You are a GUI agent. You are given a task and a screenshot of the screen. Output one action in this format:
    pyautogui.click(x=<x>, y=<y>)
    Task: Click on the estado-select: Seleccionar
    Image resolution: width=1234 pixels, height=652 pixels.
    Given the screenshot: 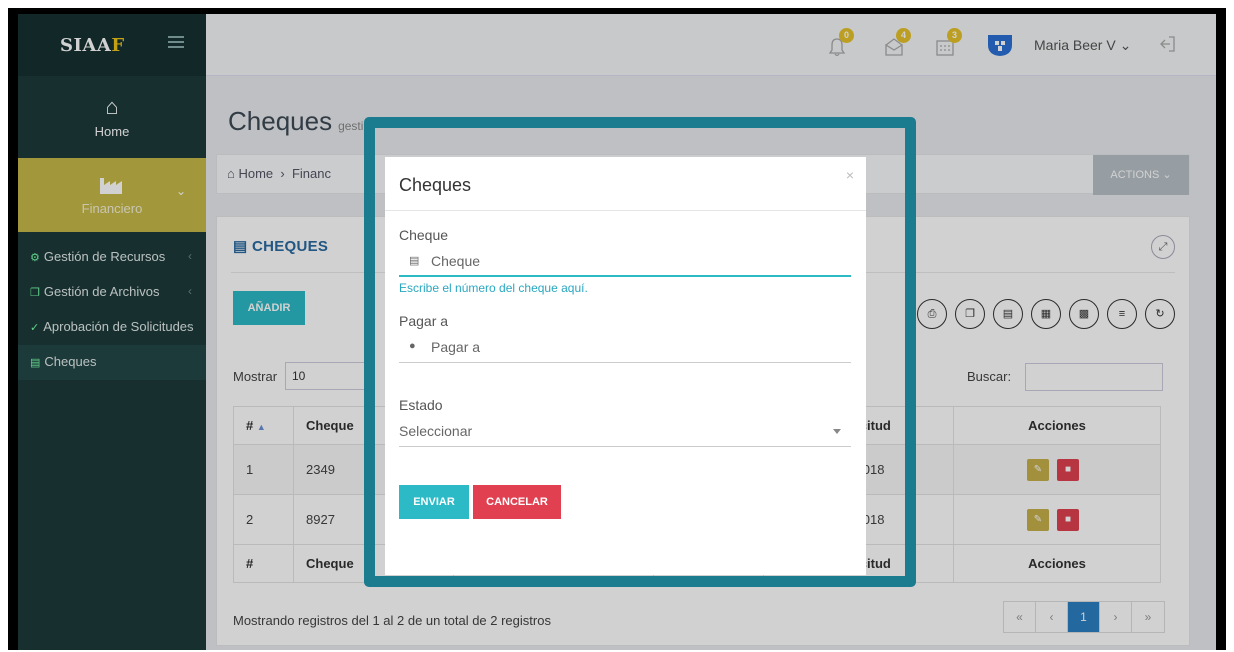 What is the action you would take?
    pyautogui.click(x=625, y=432)
    